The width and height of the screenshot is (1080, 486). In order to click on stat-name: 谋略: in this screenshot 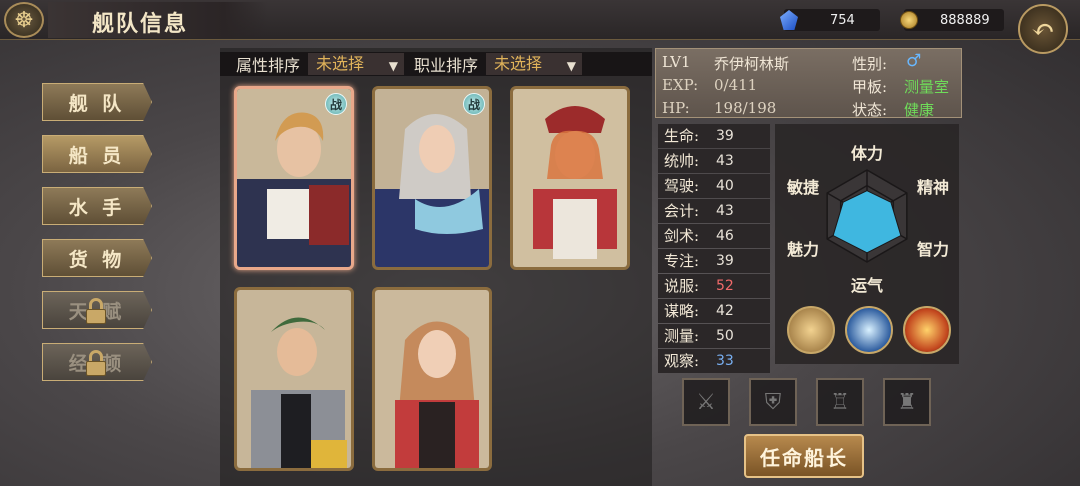, I will do `click(682, 311)`.